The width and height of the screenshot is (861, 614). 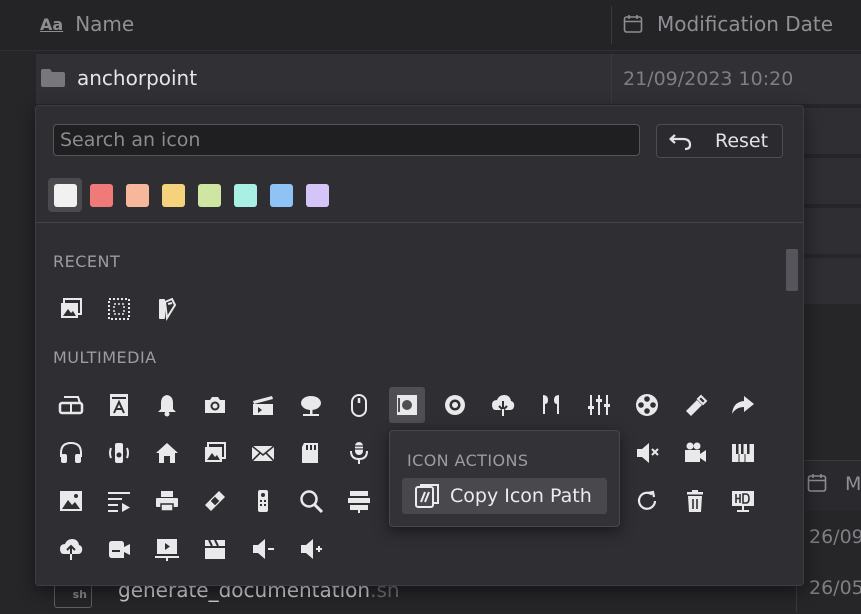 I want to click on hd-monitor-icon-cell, so click(x=743, y=501).